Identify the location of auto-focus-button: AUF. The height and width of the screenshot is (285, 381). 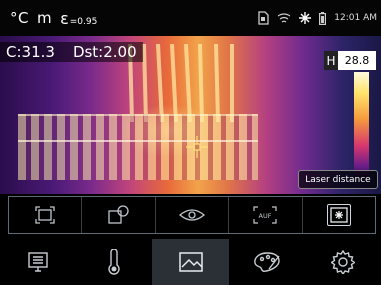
(264, 215).